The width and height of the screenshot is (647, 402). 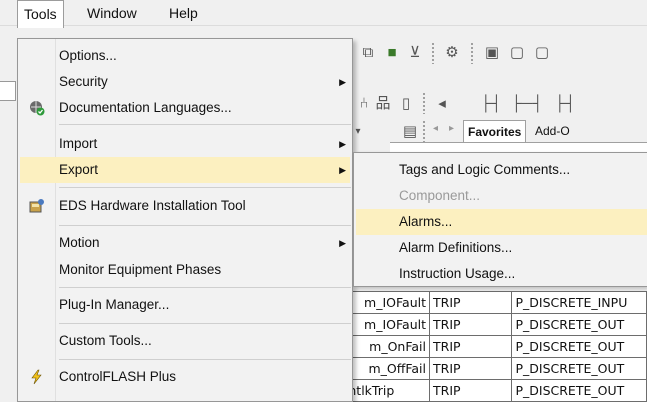 What do you see at coordinates (185, 170) in the screenshot?
I see `menu-item-export: Export ▶` at bounding box center [185, 170].